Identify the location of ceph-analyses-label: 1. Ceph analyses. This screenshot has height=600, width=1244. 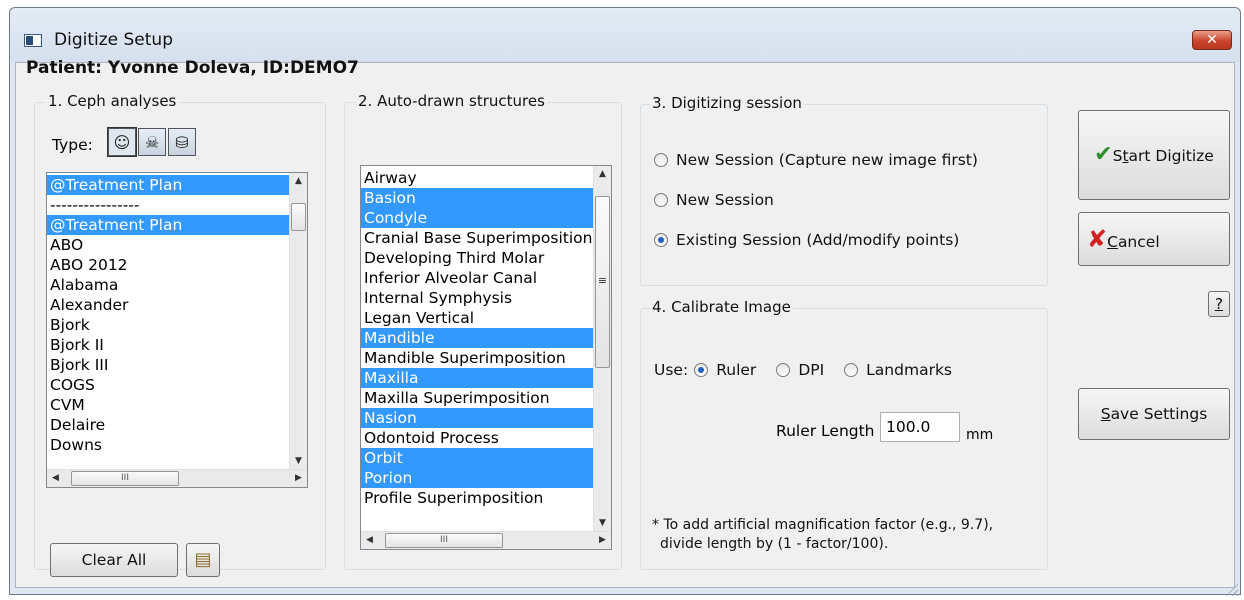
(112, 101).